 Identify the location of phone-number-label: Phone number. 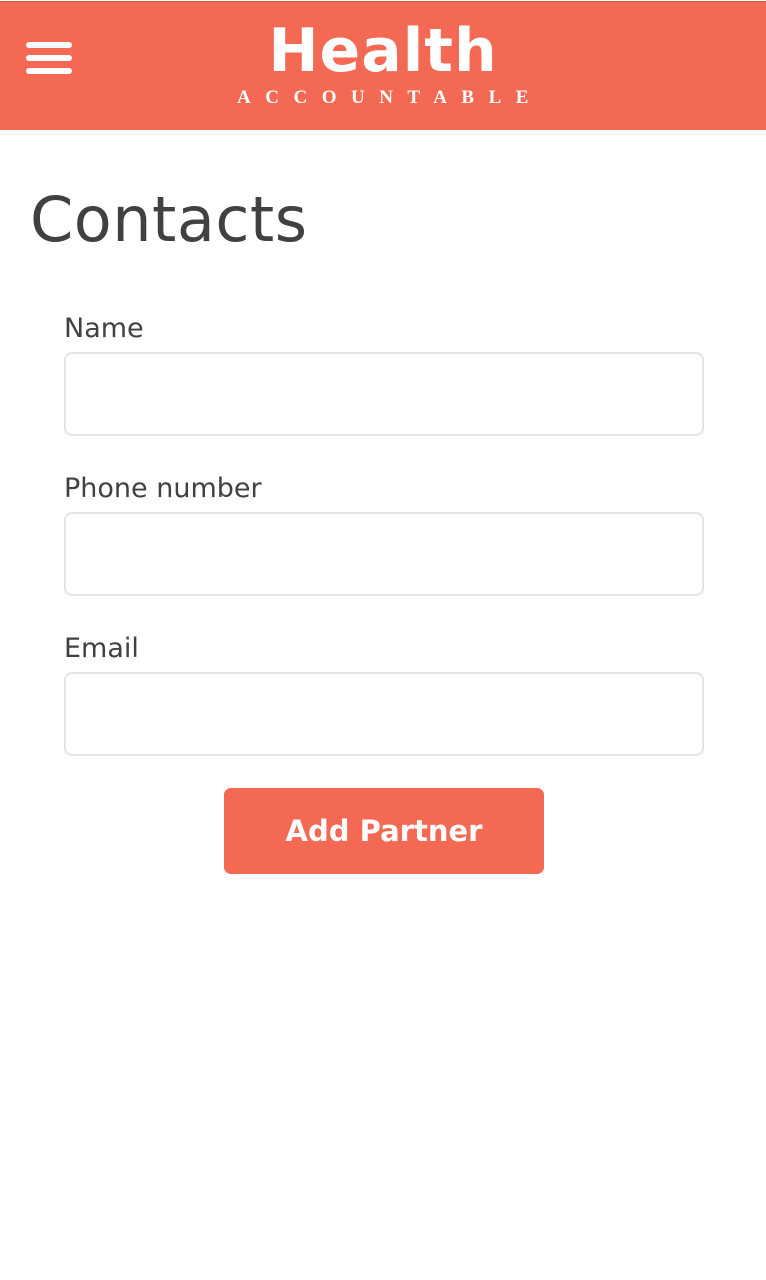
(163, 488).